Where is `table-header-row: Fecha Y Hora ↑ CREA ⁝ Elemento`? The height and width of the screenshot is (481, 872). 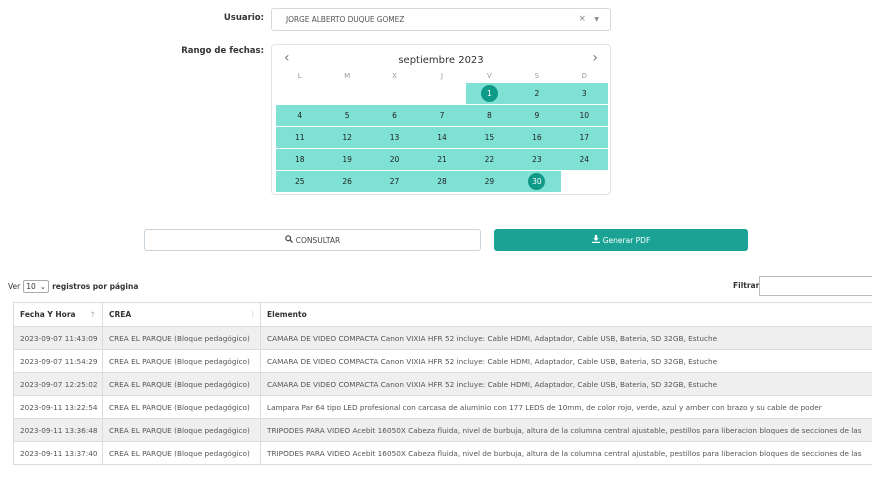 table-header-row: Fecha Y Hora ↑ CREA ⁝ Elemento is located at coordinates (442, 314).